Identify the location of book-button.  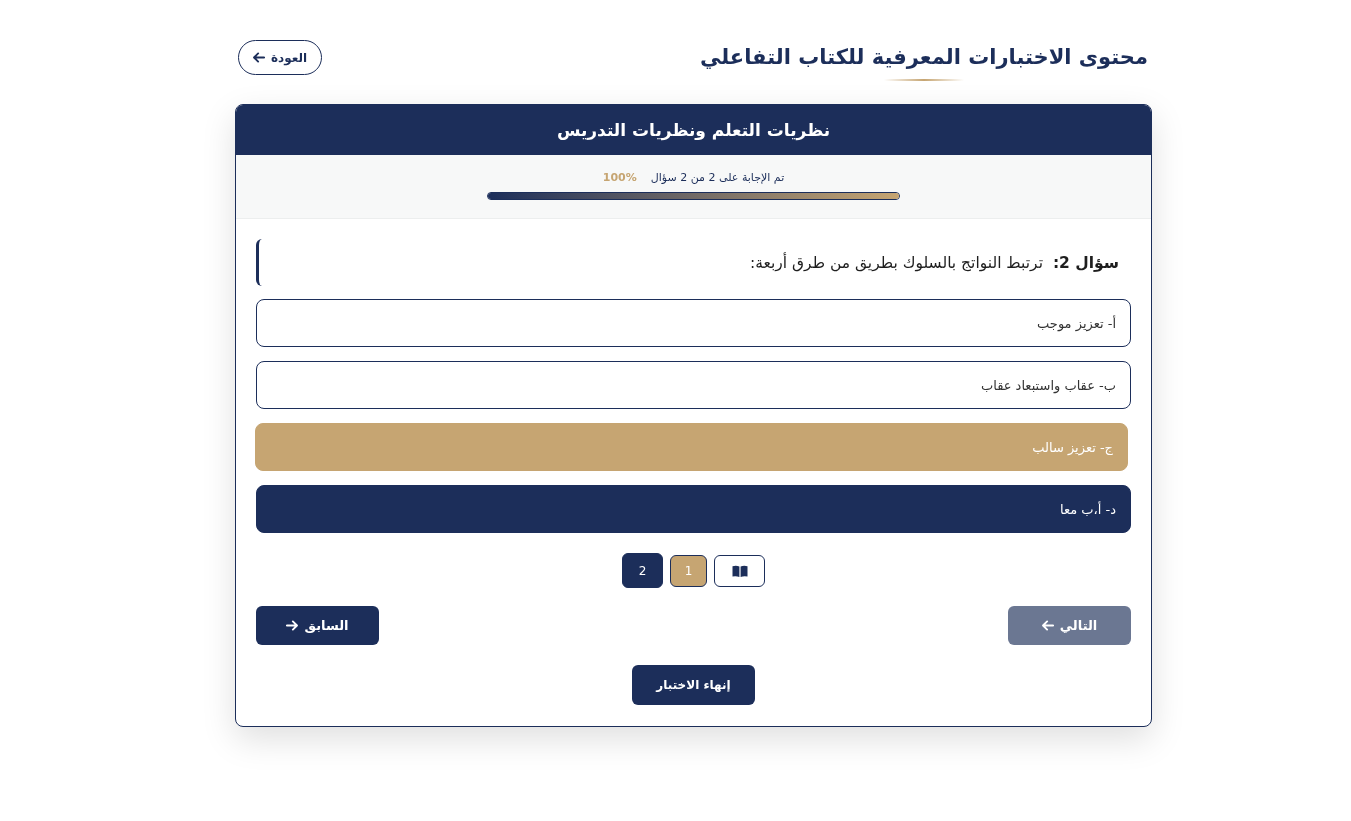
(739, 570).